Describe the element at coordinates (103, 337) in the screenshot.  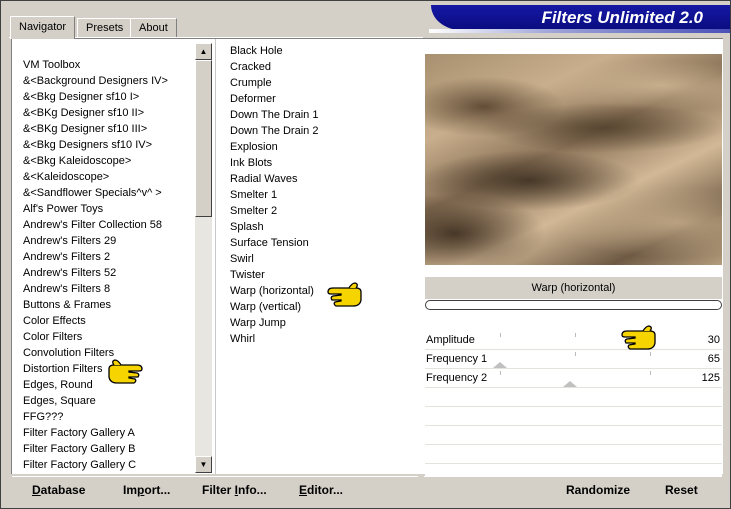
I see `category-list-item: Color Filters` at that location.